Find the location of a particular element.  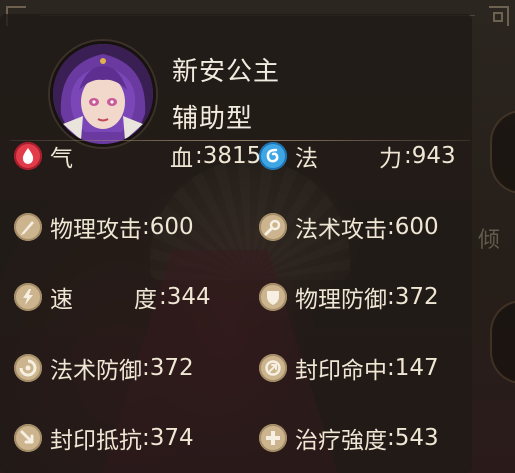

hero-avatar is located at coordinates (103, 94).